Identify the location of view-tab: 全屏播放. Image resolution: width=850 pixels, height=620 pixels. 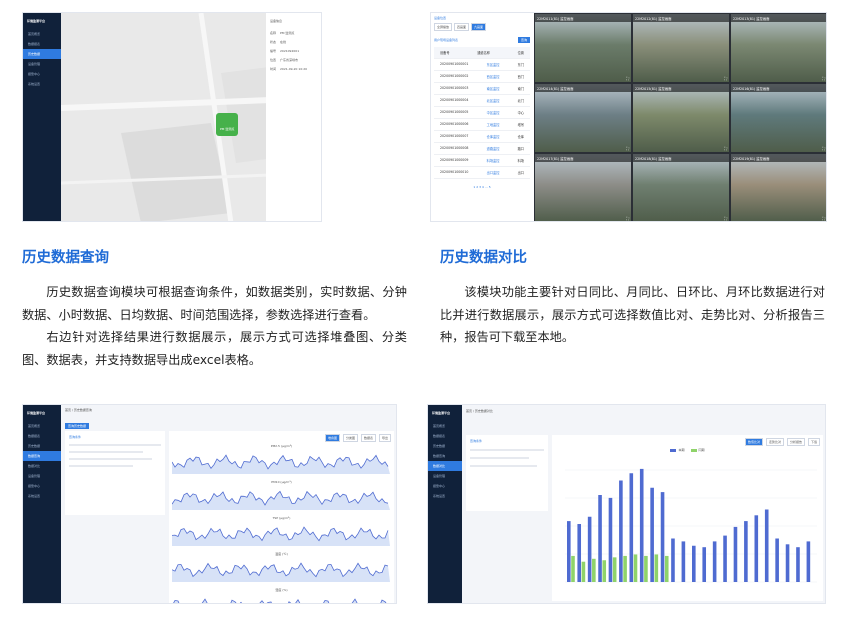
(443, 27).